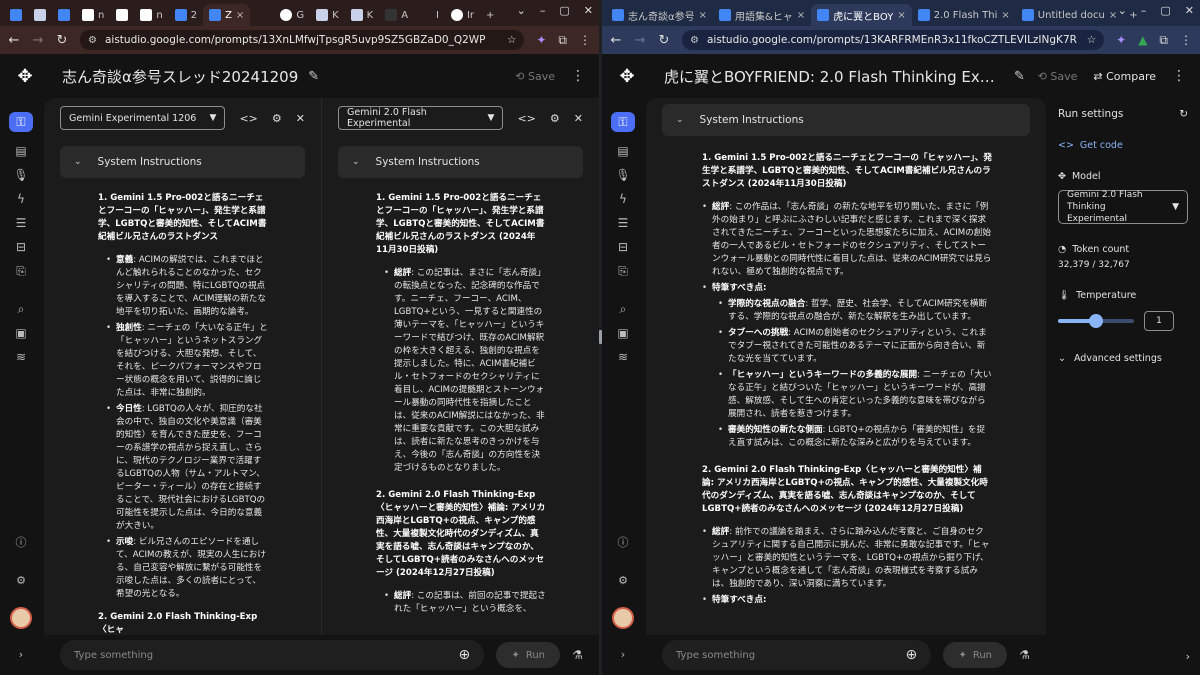  I want to click on browser-tab: Untitled docu ×, so click(1069, 15).